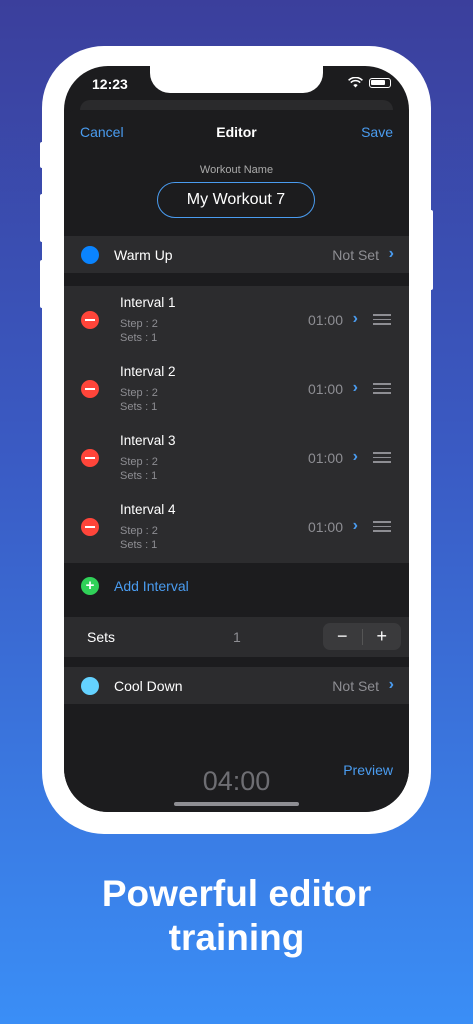 This screenshot has height=1024, width=473. I want to click on interval-name: Interval 2, so click(148, 371).